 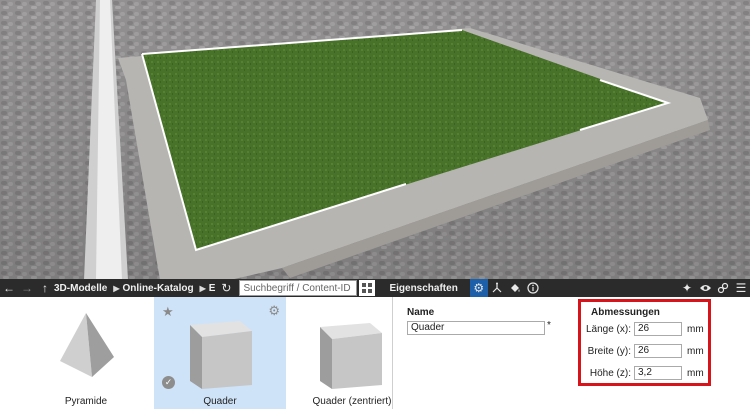 What do you see at coordinates (87, 345) in the screenshot?
I see `pyramid-thumbnail` at bounding box center [87, 345].